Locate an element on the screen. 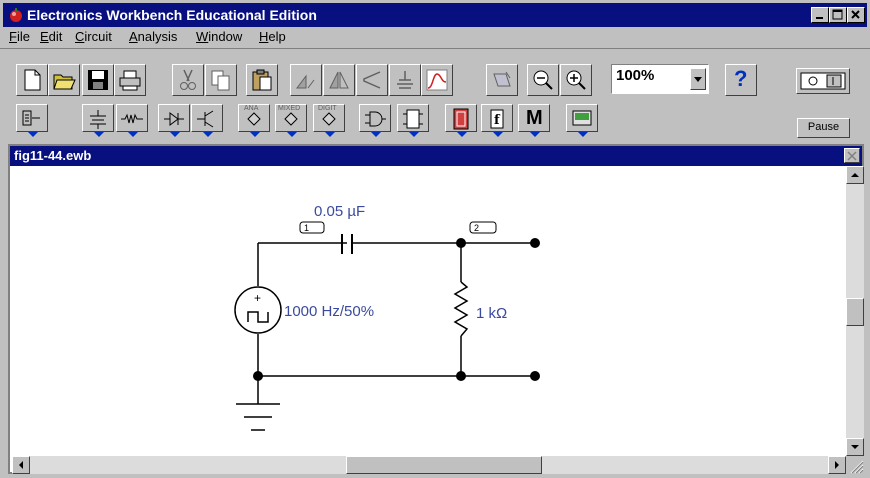 The image size is (870, 478). resize-grip-icon is located at coordinates (855, 465).